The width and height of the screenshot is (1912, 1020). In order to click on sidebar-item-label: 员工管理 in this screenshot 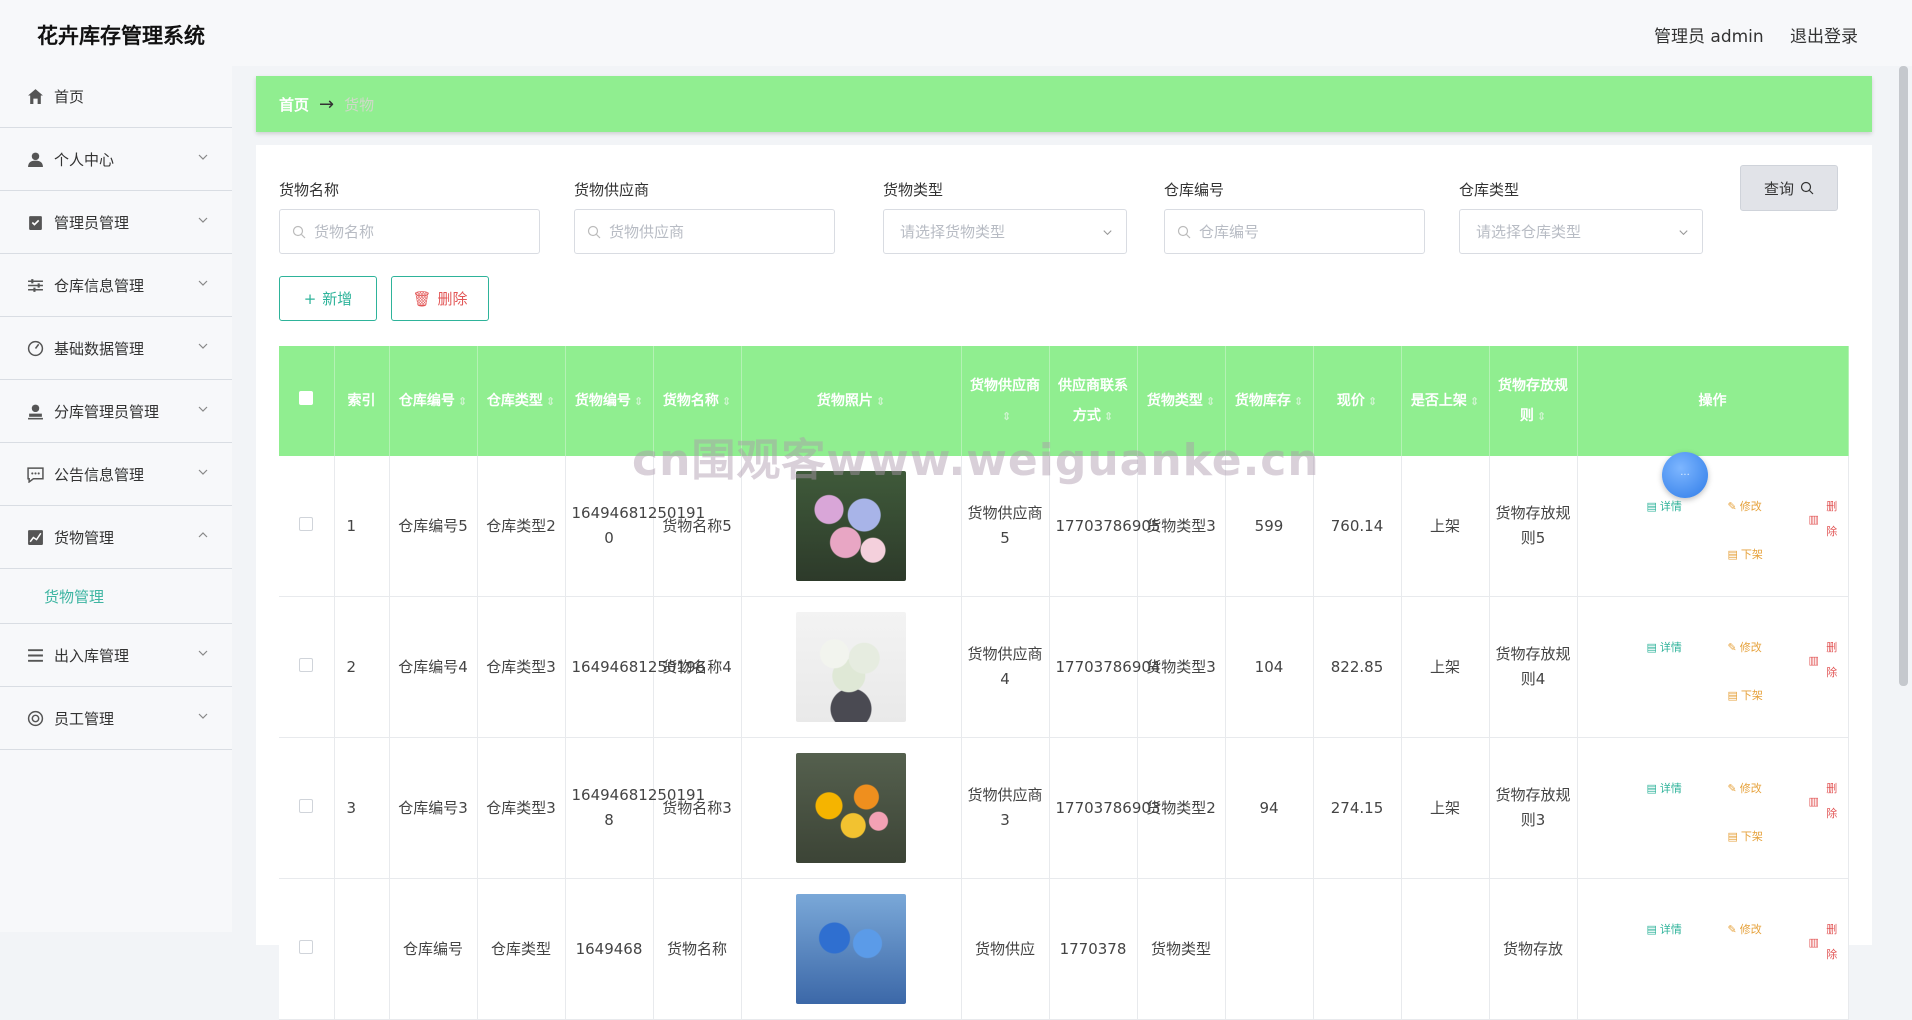, I will do `click(84, 718)`.